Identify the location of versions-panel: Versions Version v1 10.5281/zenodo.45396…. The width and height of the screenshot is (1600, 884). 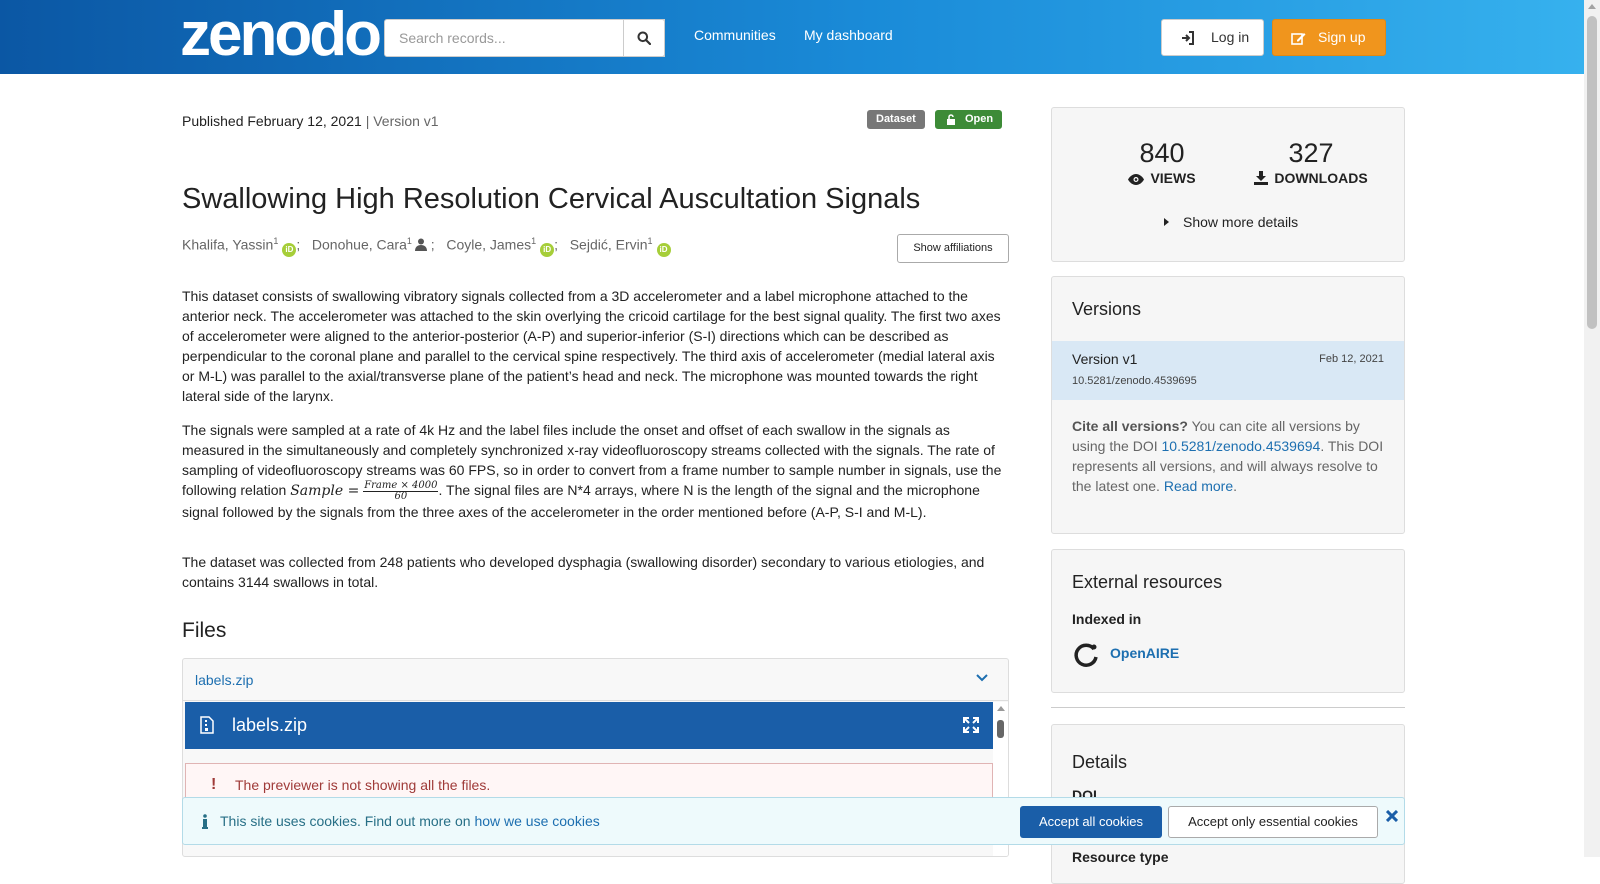
(1228, 405).